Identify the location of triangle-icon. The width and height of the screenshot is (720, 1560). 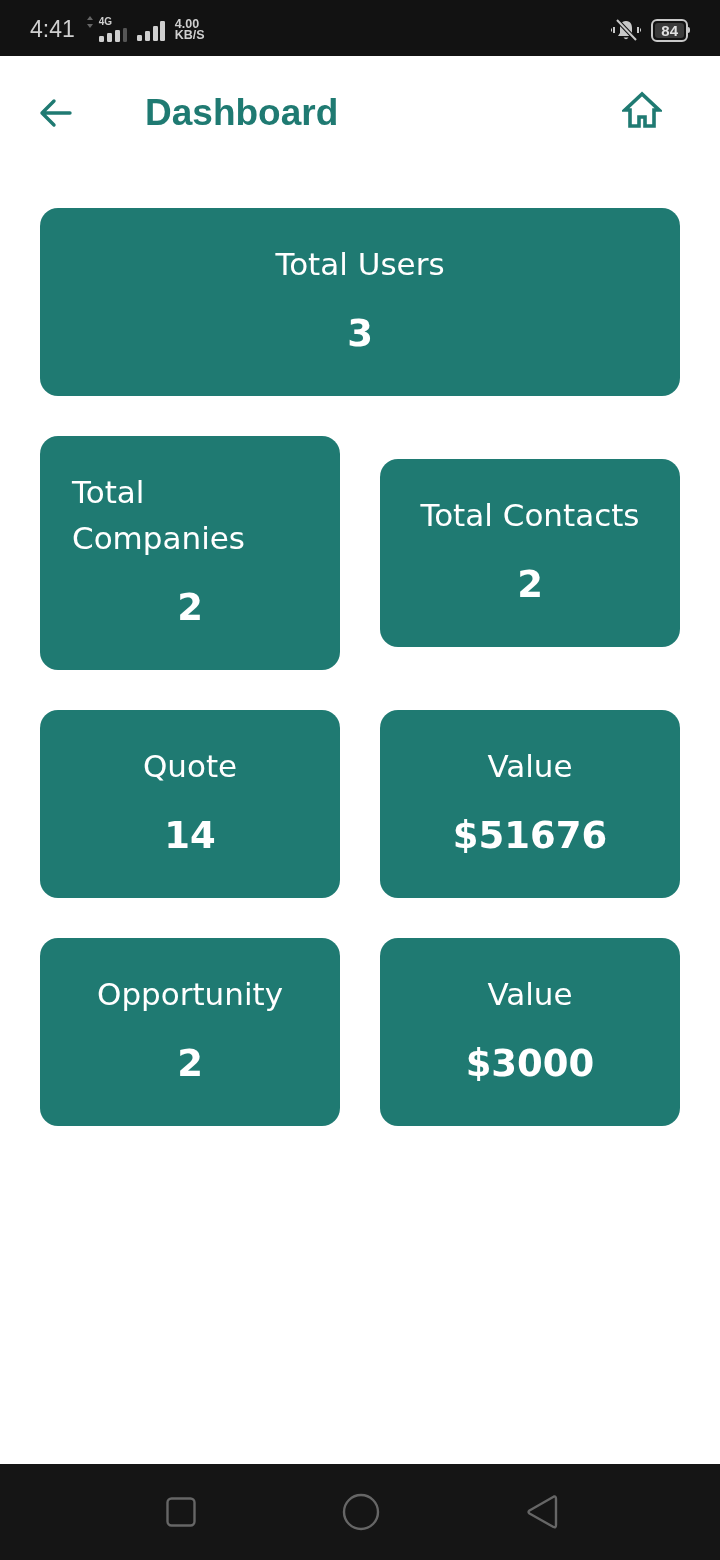
(542, 1512).